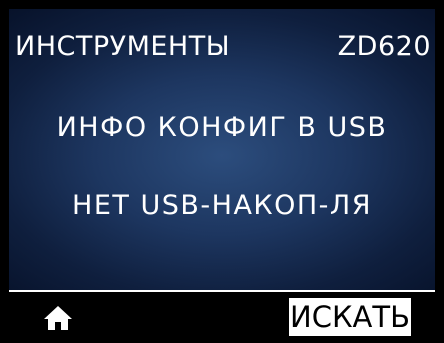 This screenshot has height=343, width=444. Describe the element at coordinates (222, 127) in the screenshot. I see `menu-item-config-usb: ИНФО КОНФИГ В USB` at that location.